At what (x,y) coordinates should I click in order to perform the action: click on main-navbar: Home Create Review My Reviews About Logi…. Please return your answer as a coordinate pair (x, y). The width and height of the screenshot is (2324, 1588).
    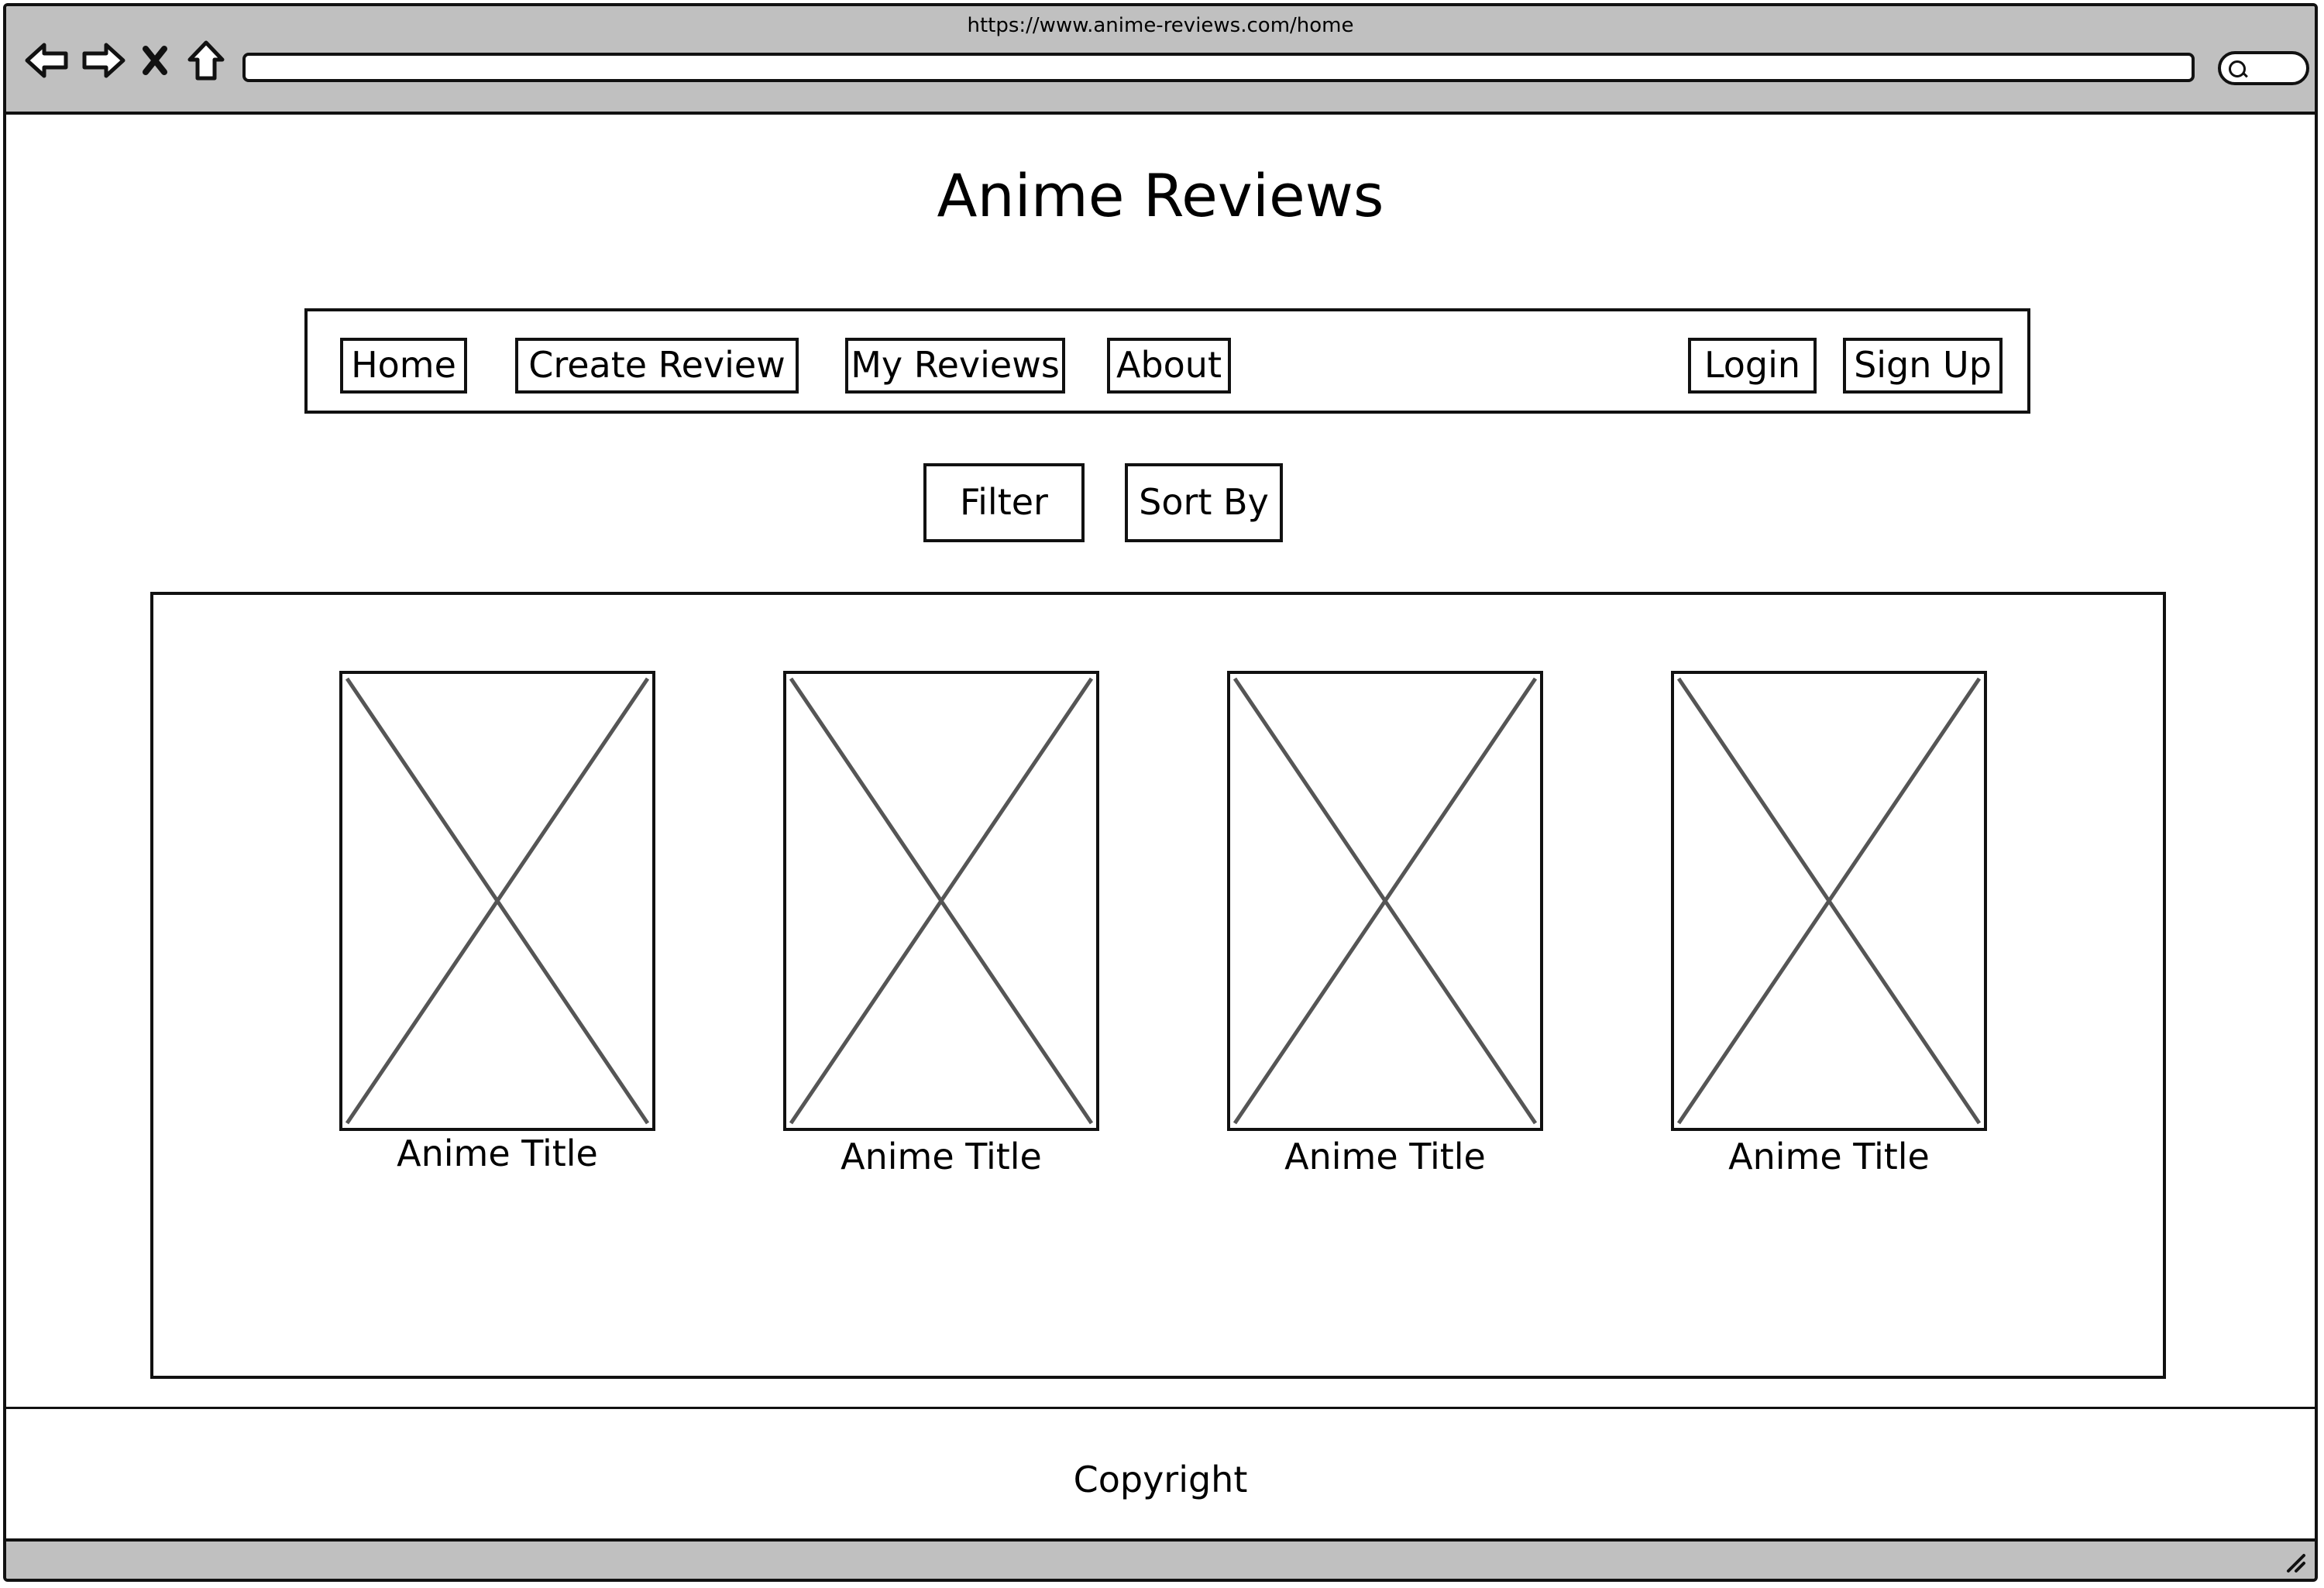
    Looking at the image, I should click on (1167, 361).